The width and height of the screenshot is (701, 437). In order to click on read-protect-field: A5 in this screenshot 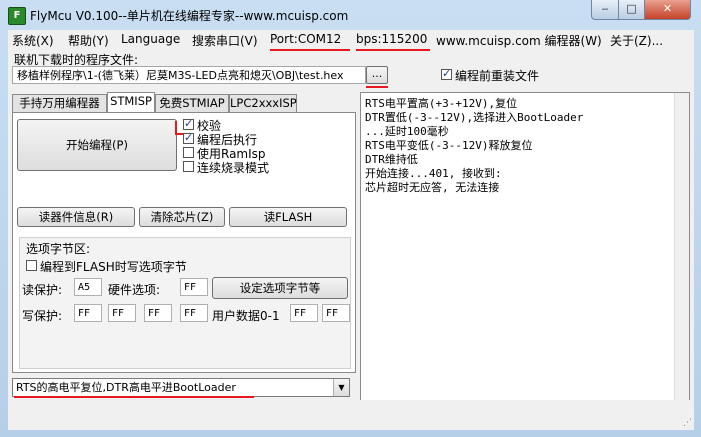, I will do `click(88, 287)`.